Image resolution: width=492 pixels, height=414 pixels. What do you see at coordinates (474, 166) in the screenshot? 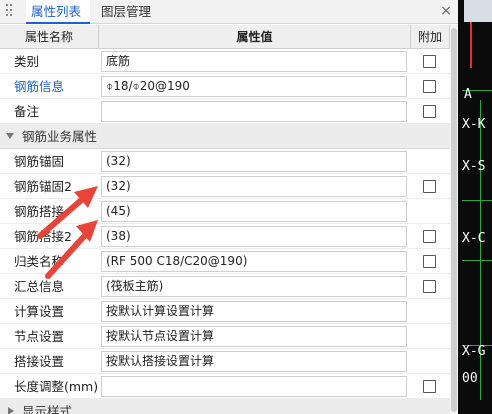
I see `drawing-label: X-S` at bounding box center [474, 166].